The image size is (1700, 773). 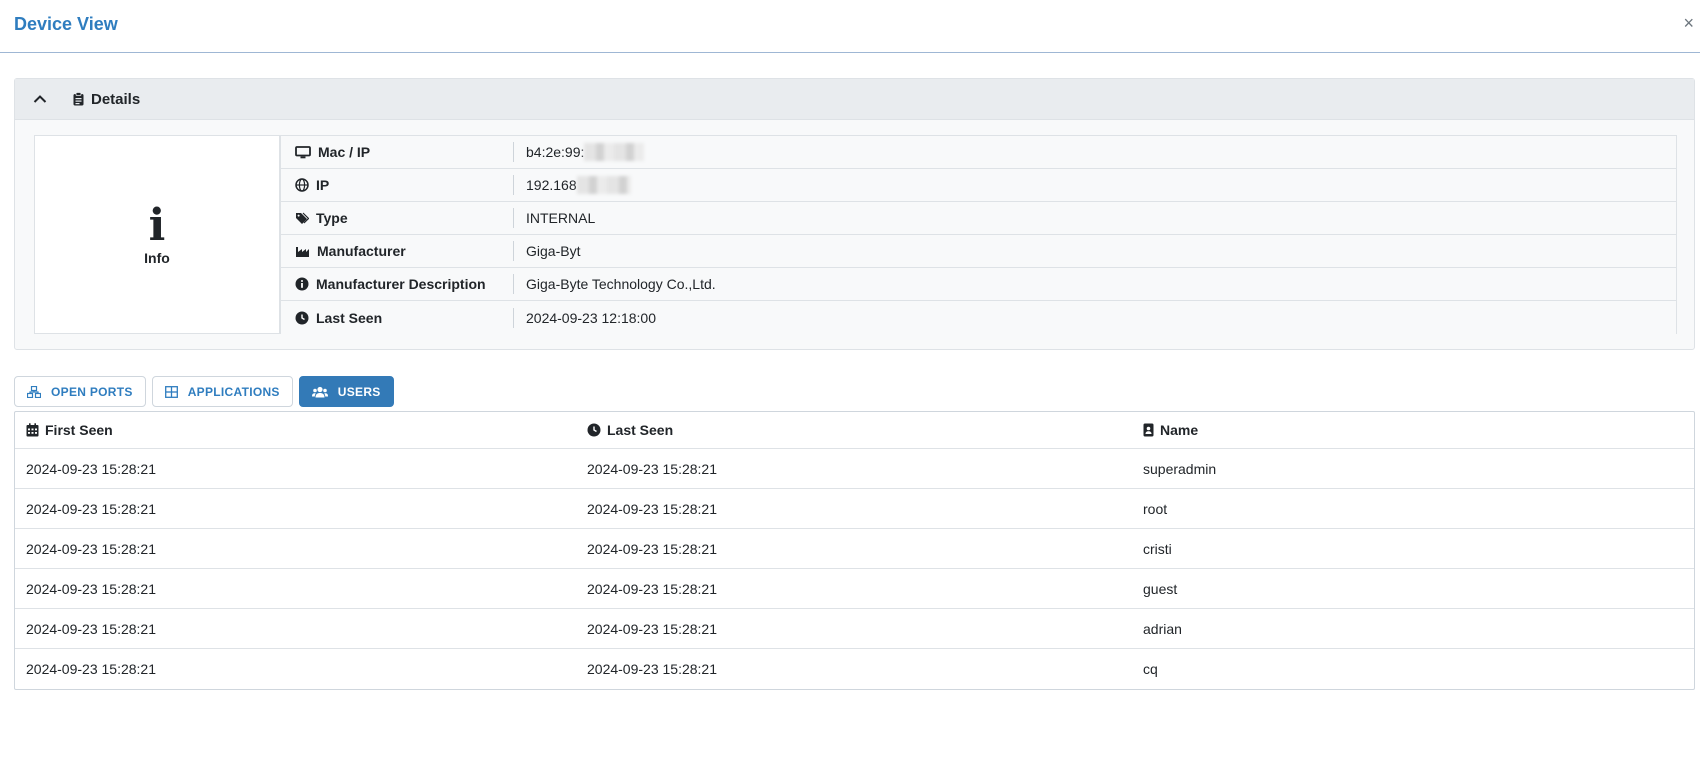 What do you see at coordinates (233, 391) in the screenshot?
I see `tab-label: APPLICATIONS` at bounding box center [233, 391].